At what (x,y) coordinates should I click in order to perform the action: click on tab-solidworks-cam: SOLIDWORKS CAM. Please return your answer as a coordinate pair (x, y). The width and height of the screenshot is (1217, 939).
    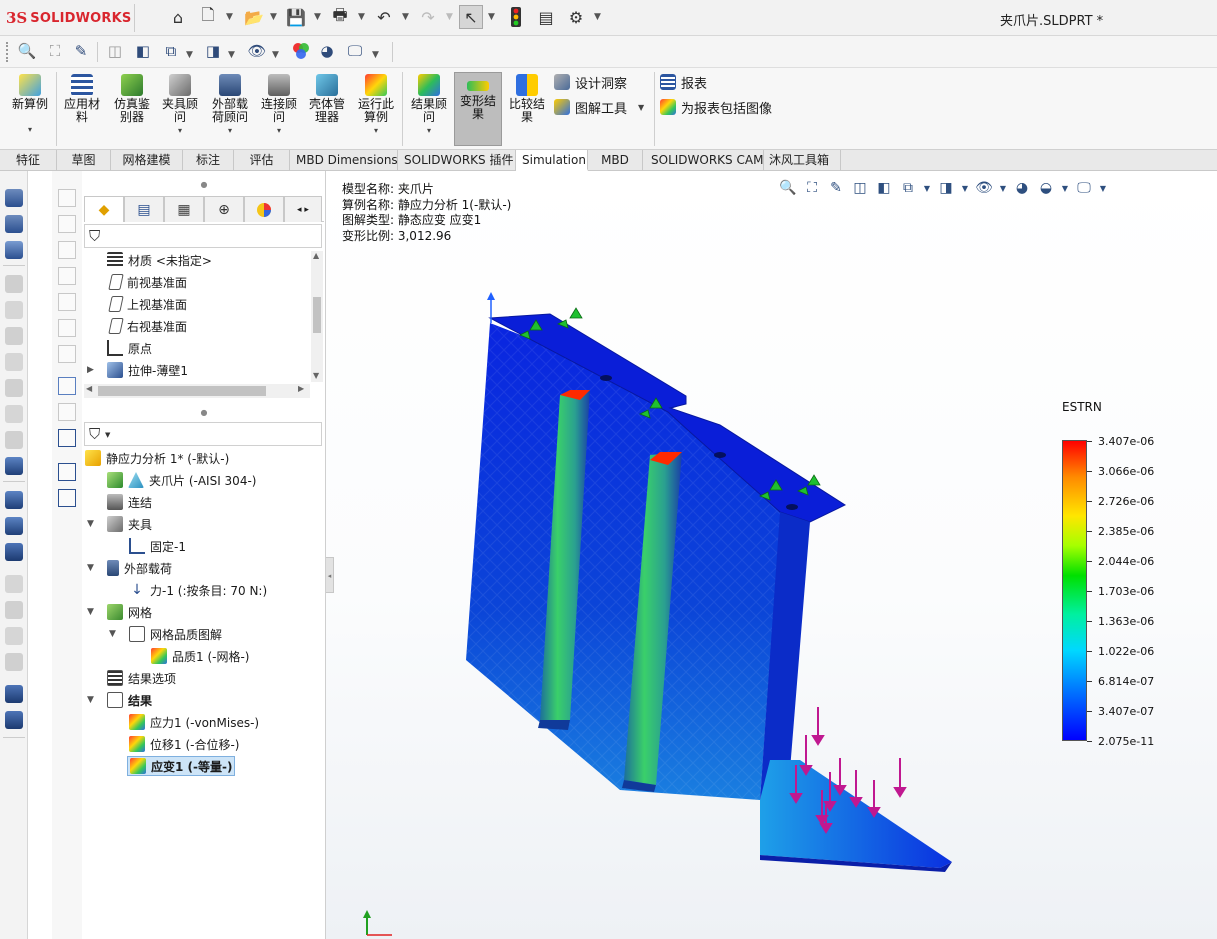
    Looking at the image, I should click on (703, 160).